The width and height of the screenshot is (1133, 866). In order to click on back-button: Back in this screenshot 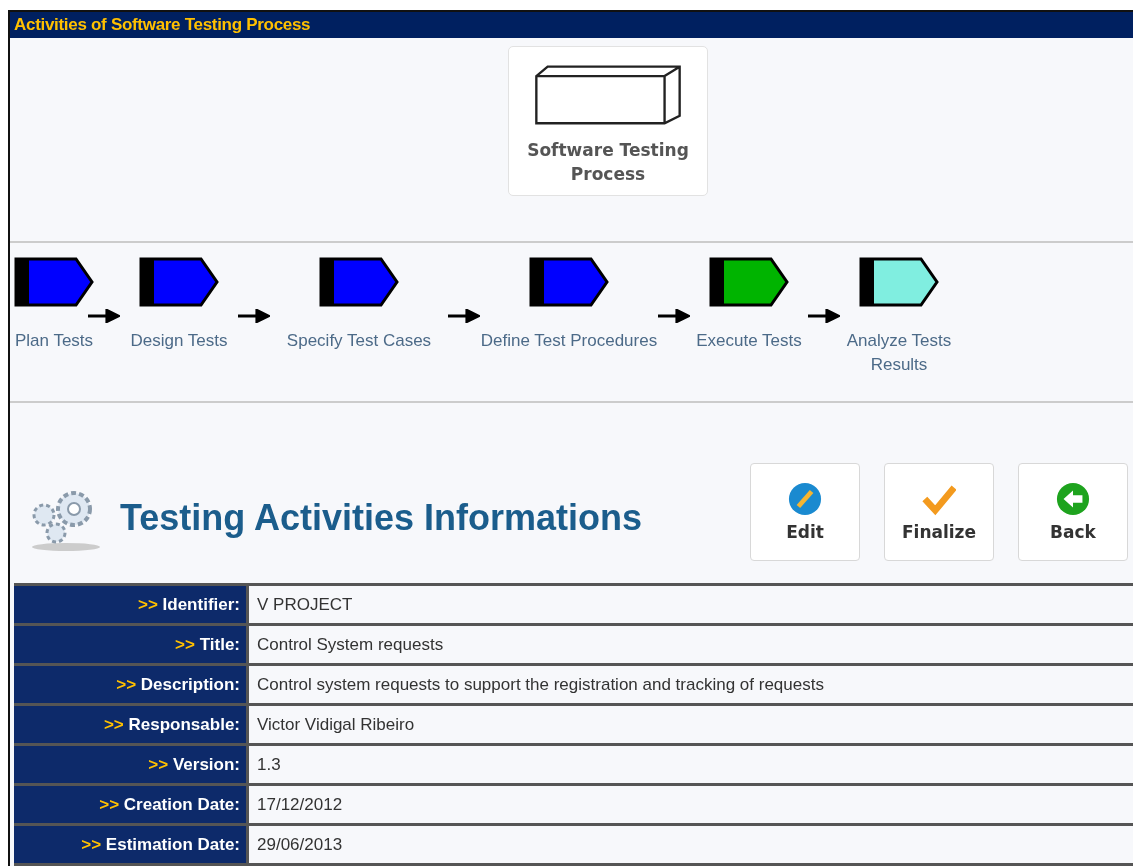, I will do `click(1073, 512)`.